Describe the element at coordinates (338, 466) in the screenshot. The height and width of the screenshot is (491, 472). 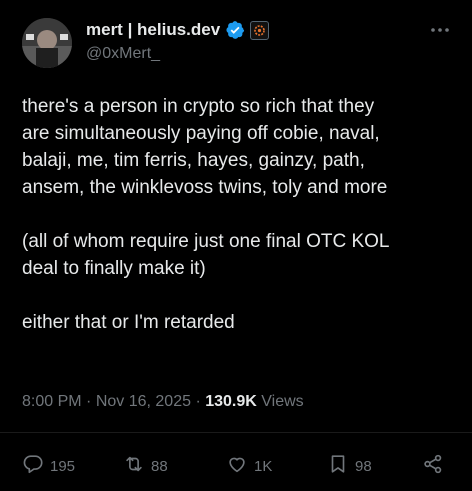
I see `bookmark-icon` at that location.